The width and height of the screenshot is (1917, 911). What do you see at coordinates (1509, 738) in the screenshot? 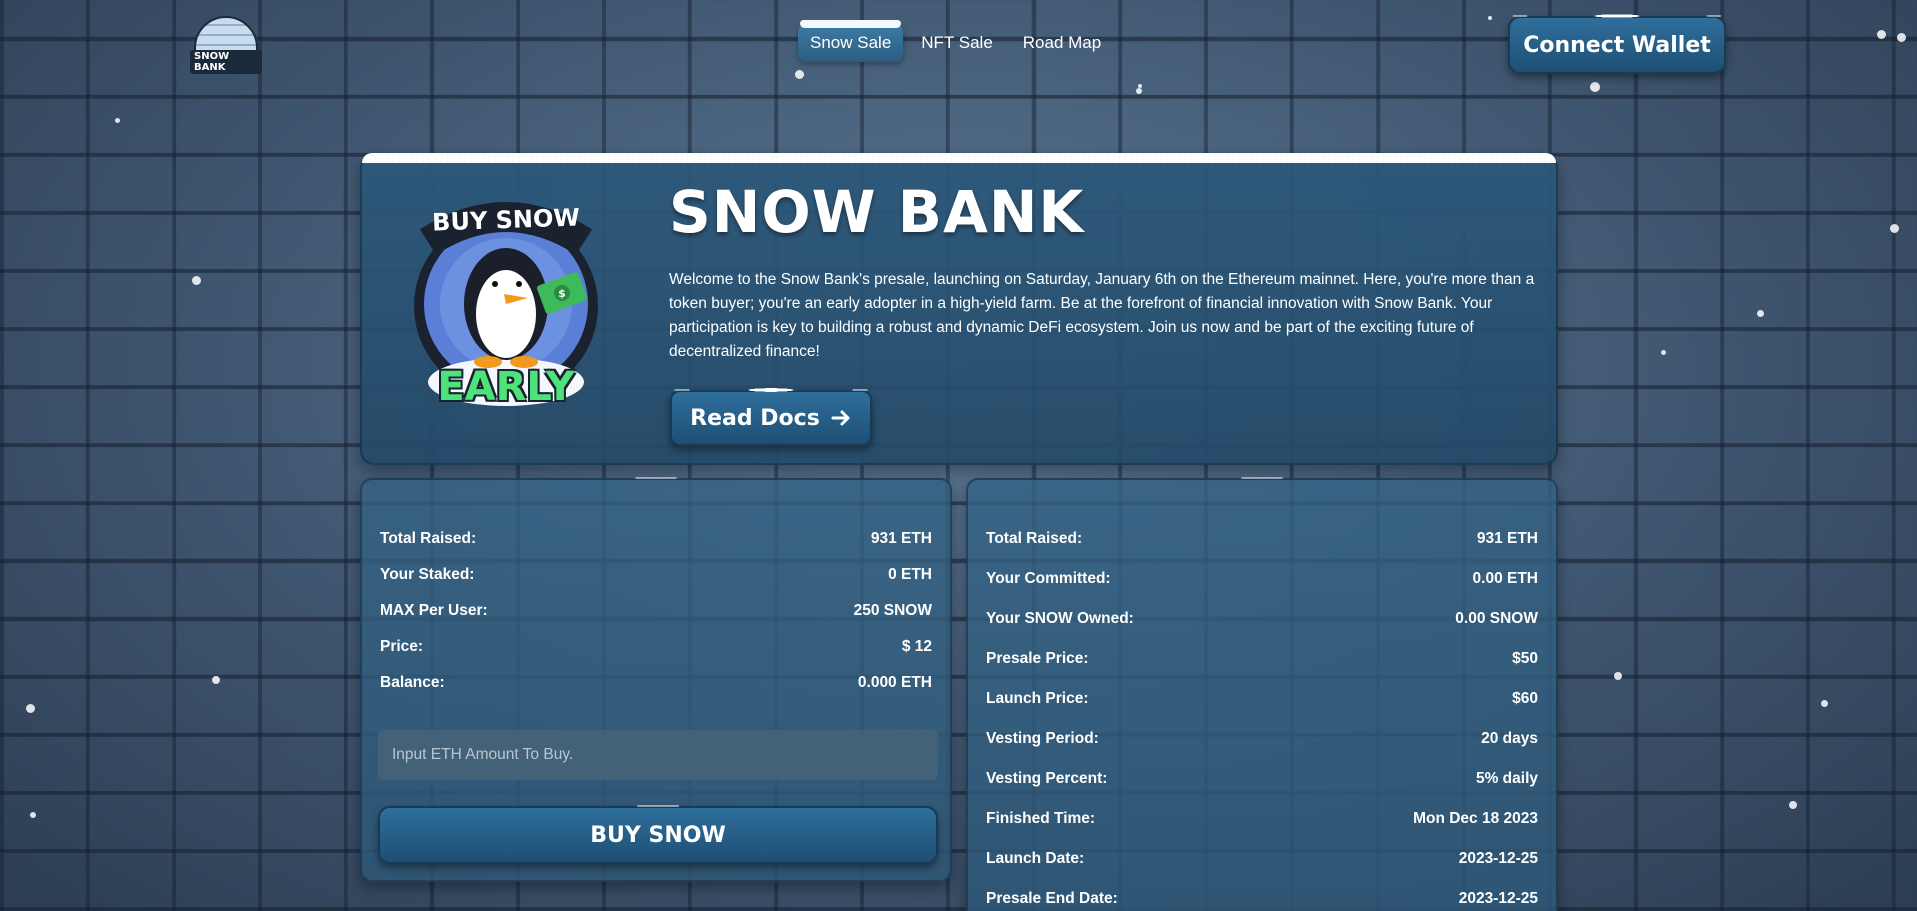
I see `info-value: 20 days` at bounding box center [1509, 738].